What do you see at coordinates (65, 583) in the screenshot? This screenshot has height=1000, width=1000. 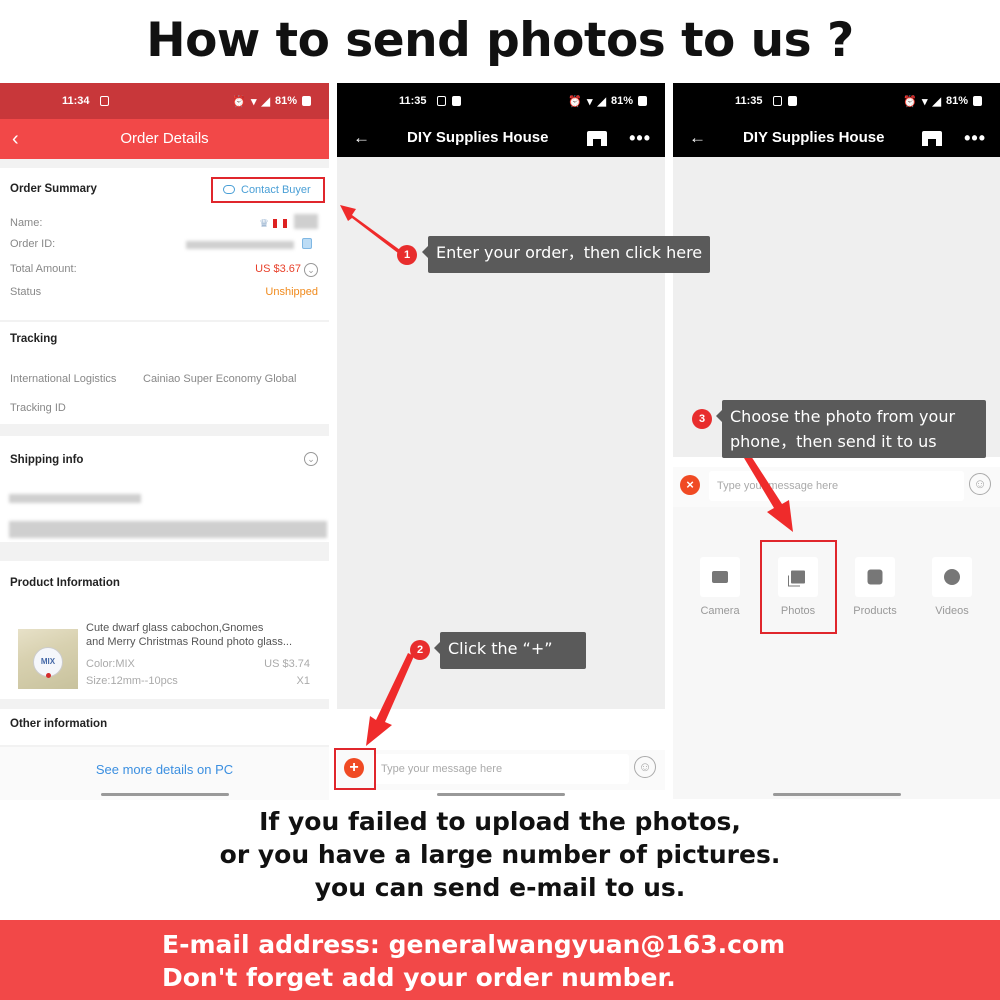 I see `product-info-title: Product Information` at bounding box center [65, 583].